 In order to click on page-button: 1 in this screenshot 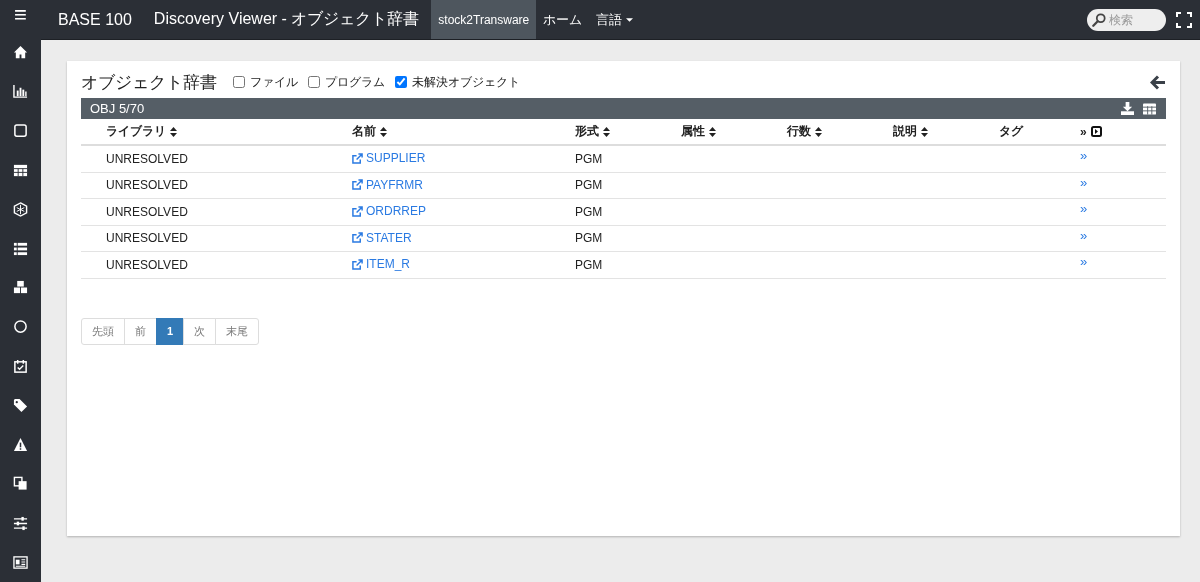, I will do `click(170, 331)`.